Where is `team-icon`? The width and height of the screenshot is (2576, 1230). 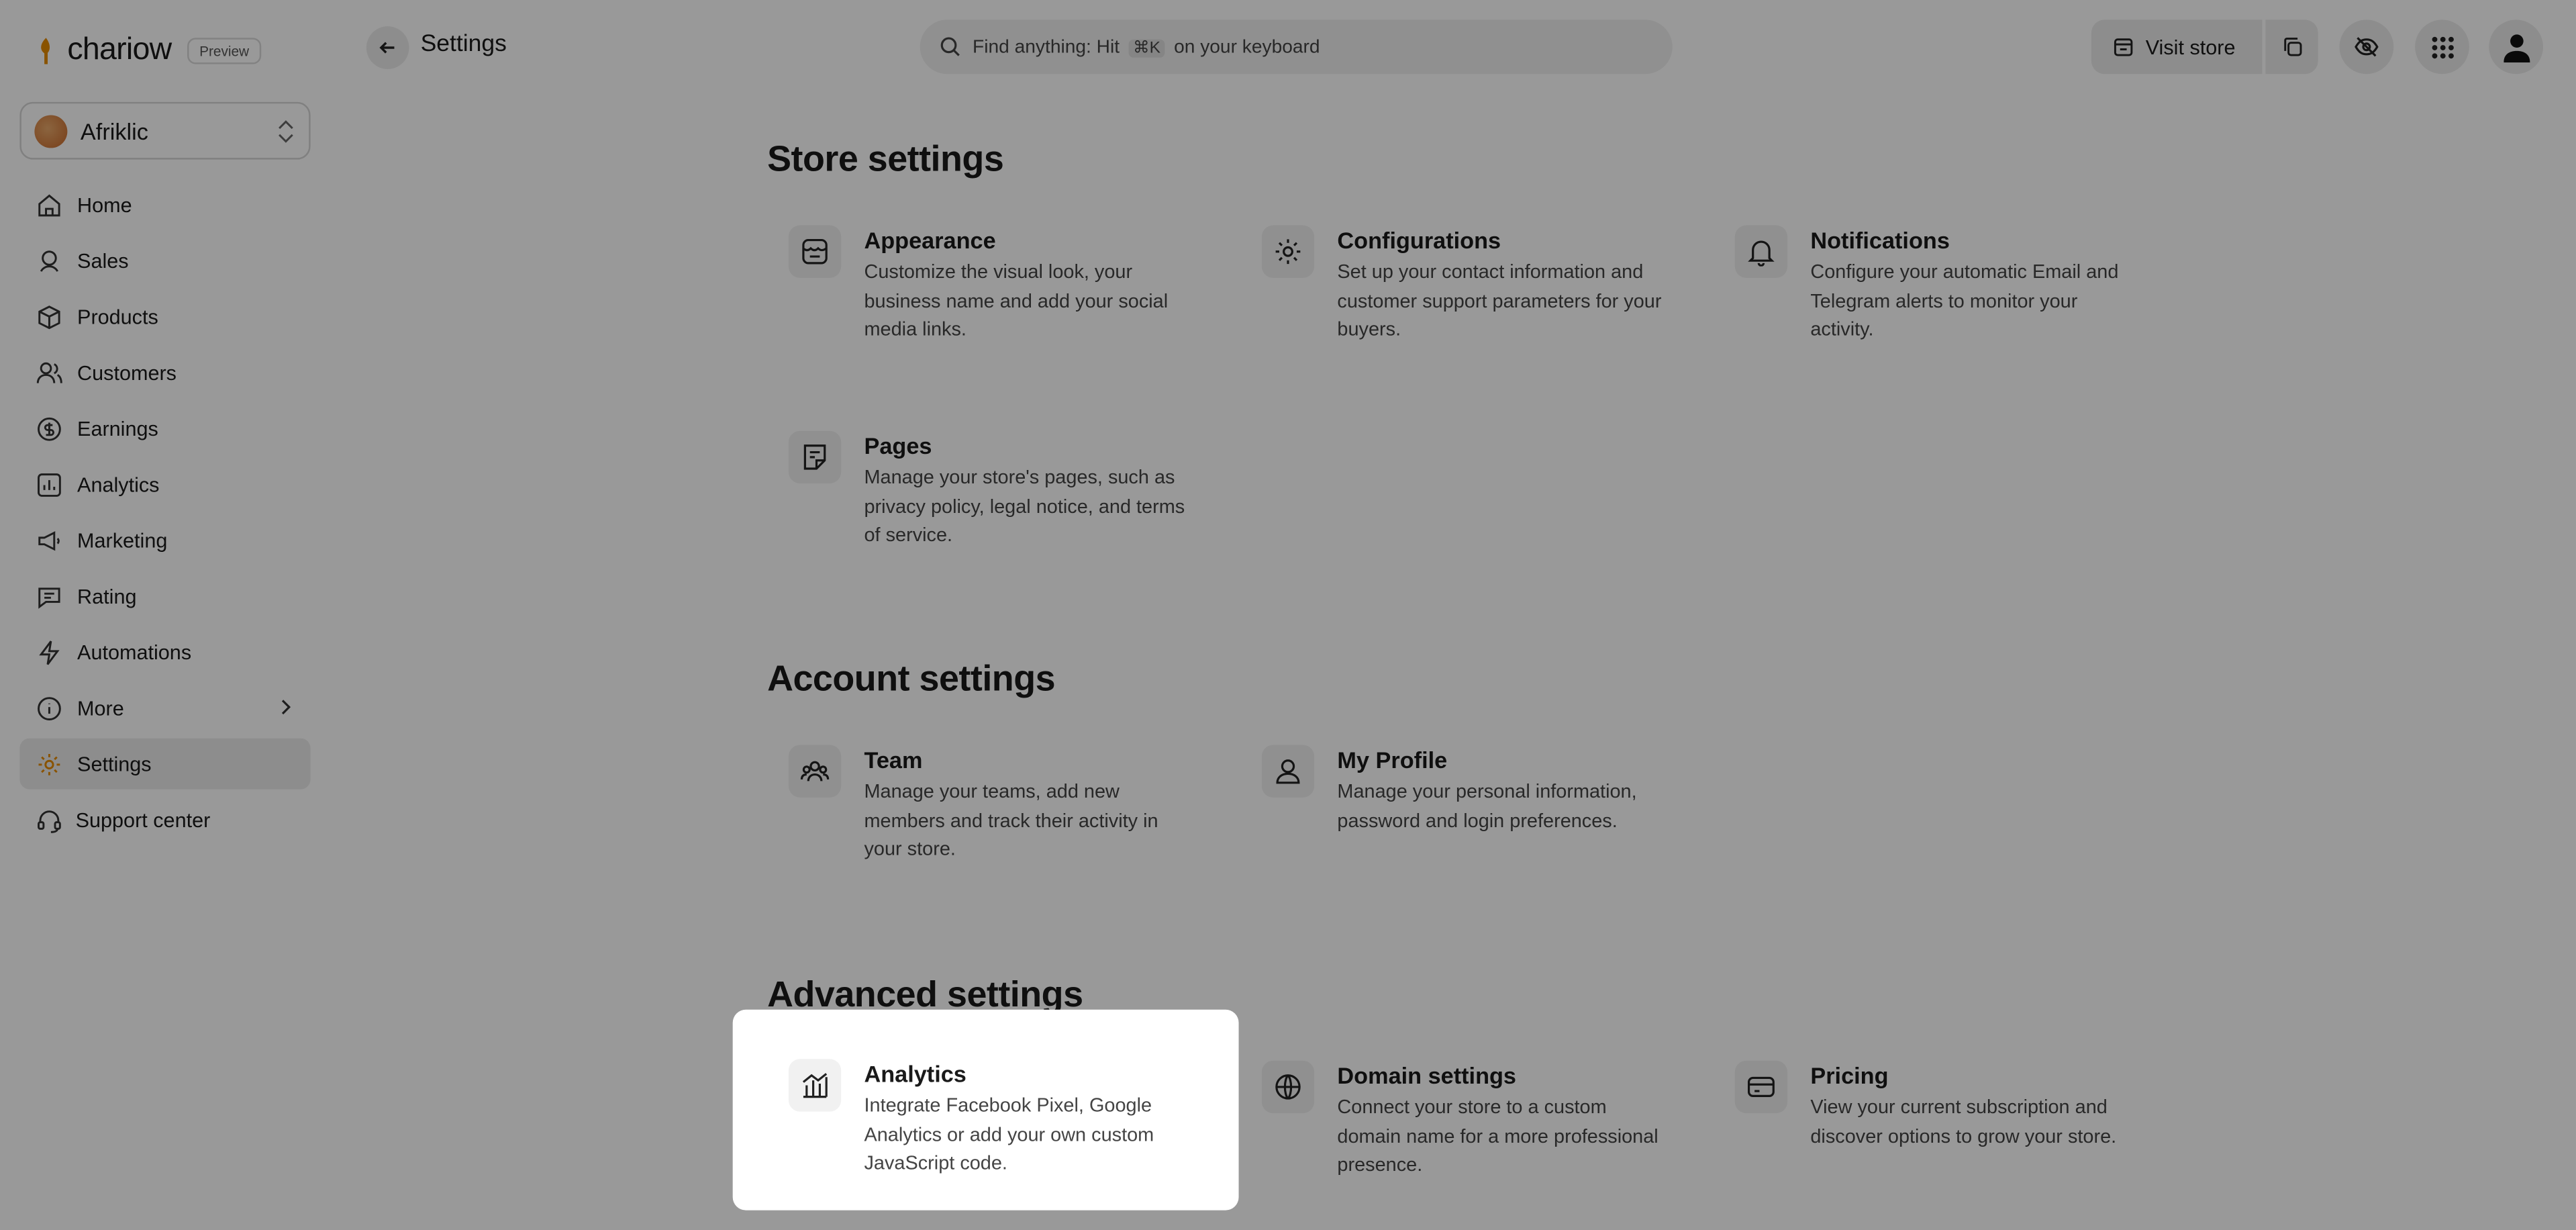 team-icon is located at coordinates (815, 772).